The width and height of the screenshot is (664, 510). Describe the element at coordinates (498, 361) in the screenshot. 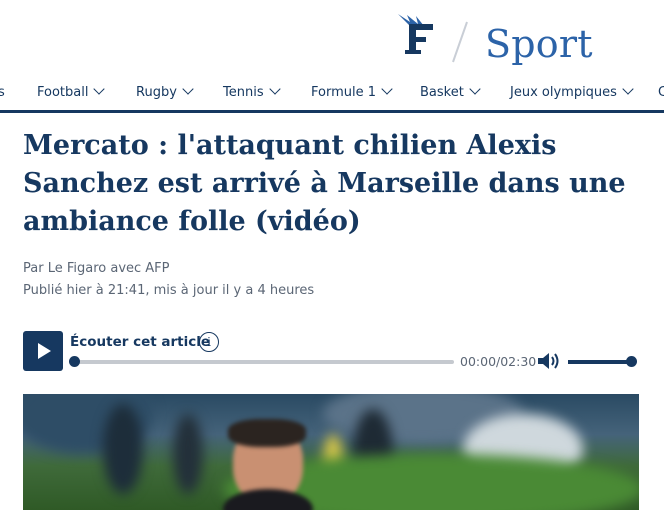

I see `audio-time: 00:00/02:30` at that location.